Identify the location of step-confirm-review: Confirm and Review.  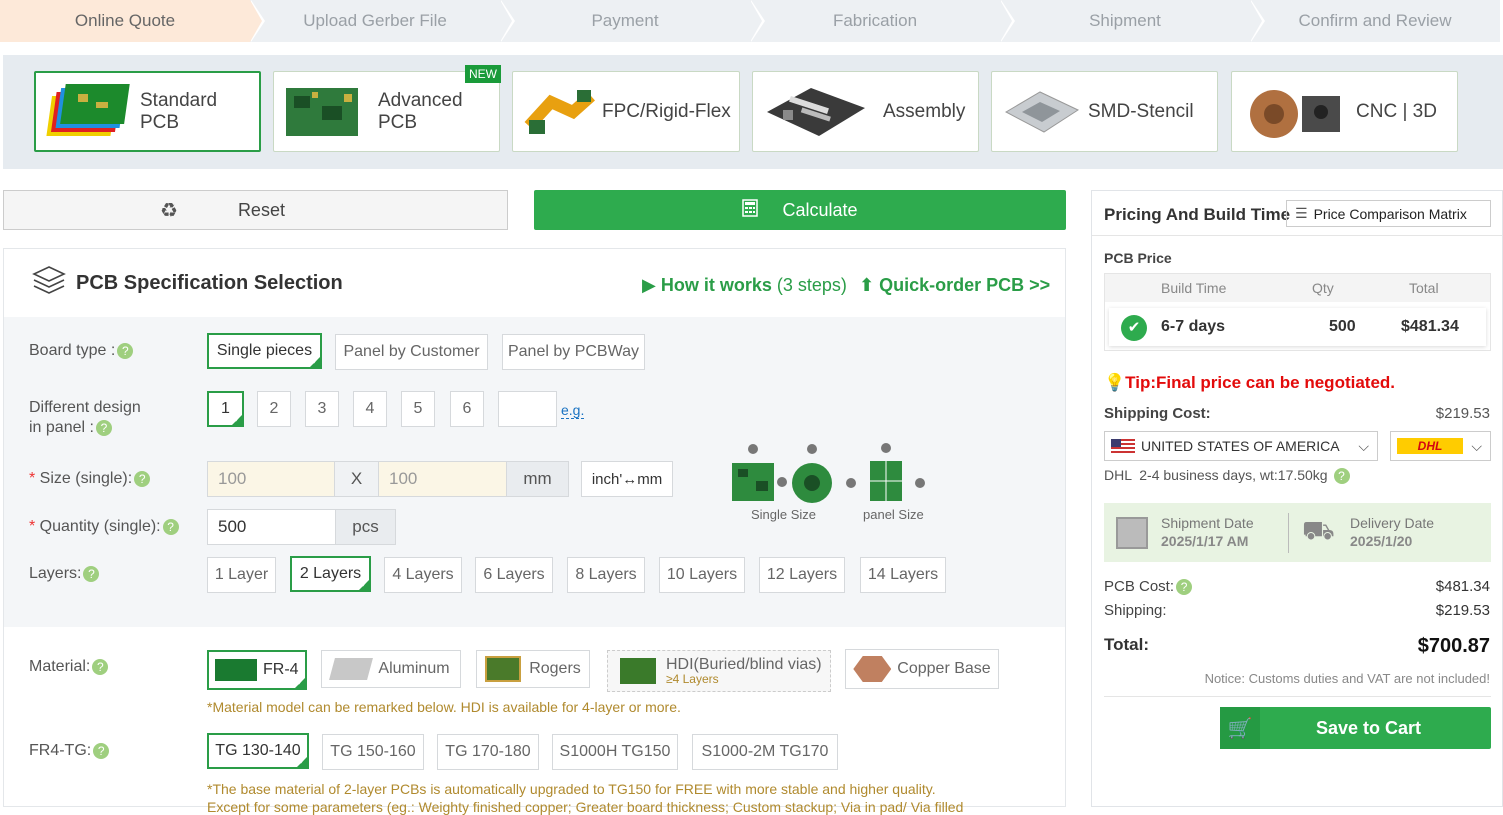
(1375, 21).